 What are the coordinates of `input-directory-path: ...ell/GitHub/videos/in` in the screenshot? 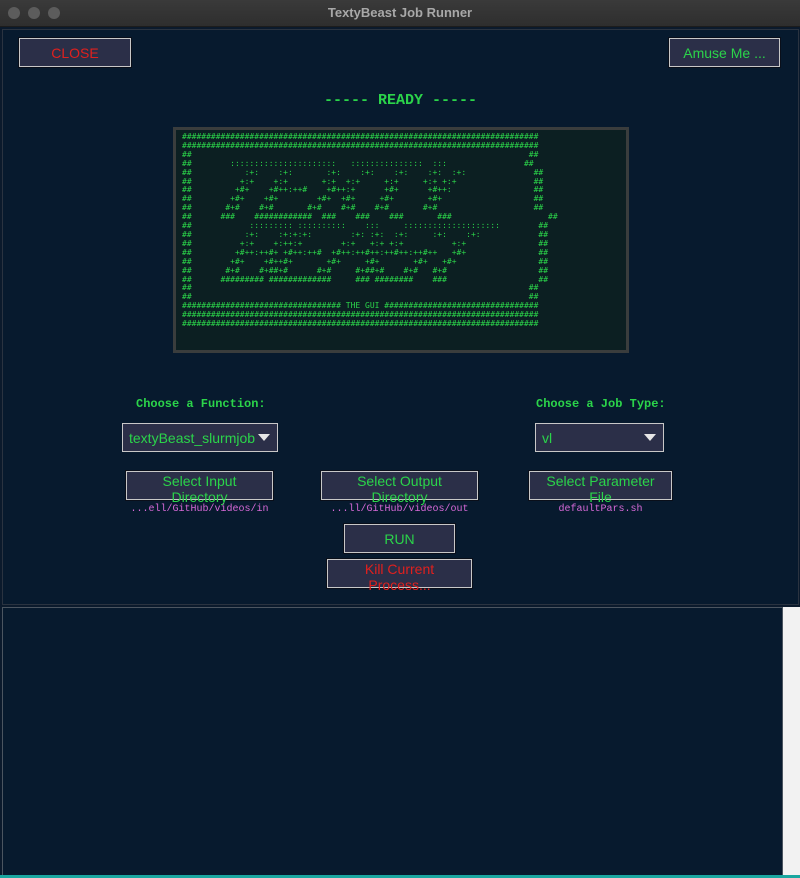 It's located at (199, 509).